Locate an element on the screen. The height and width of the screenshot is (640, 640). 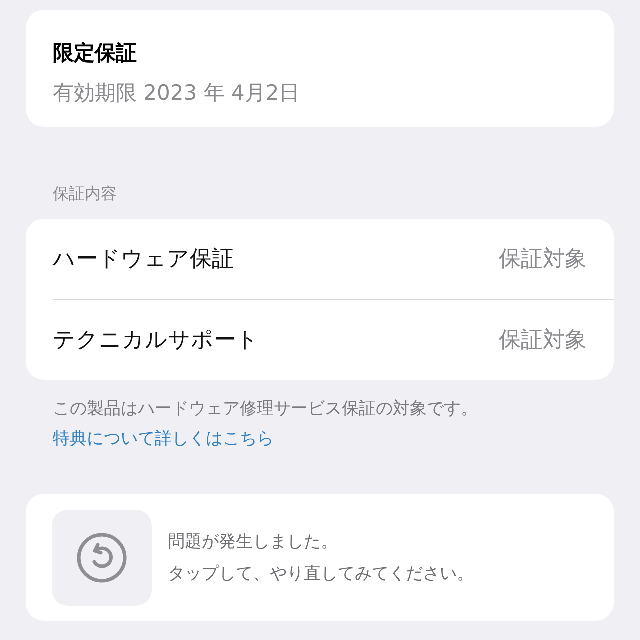
retry-icon is located at coordinates (102, 558).